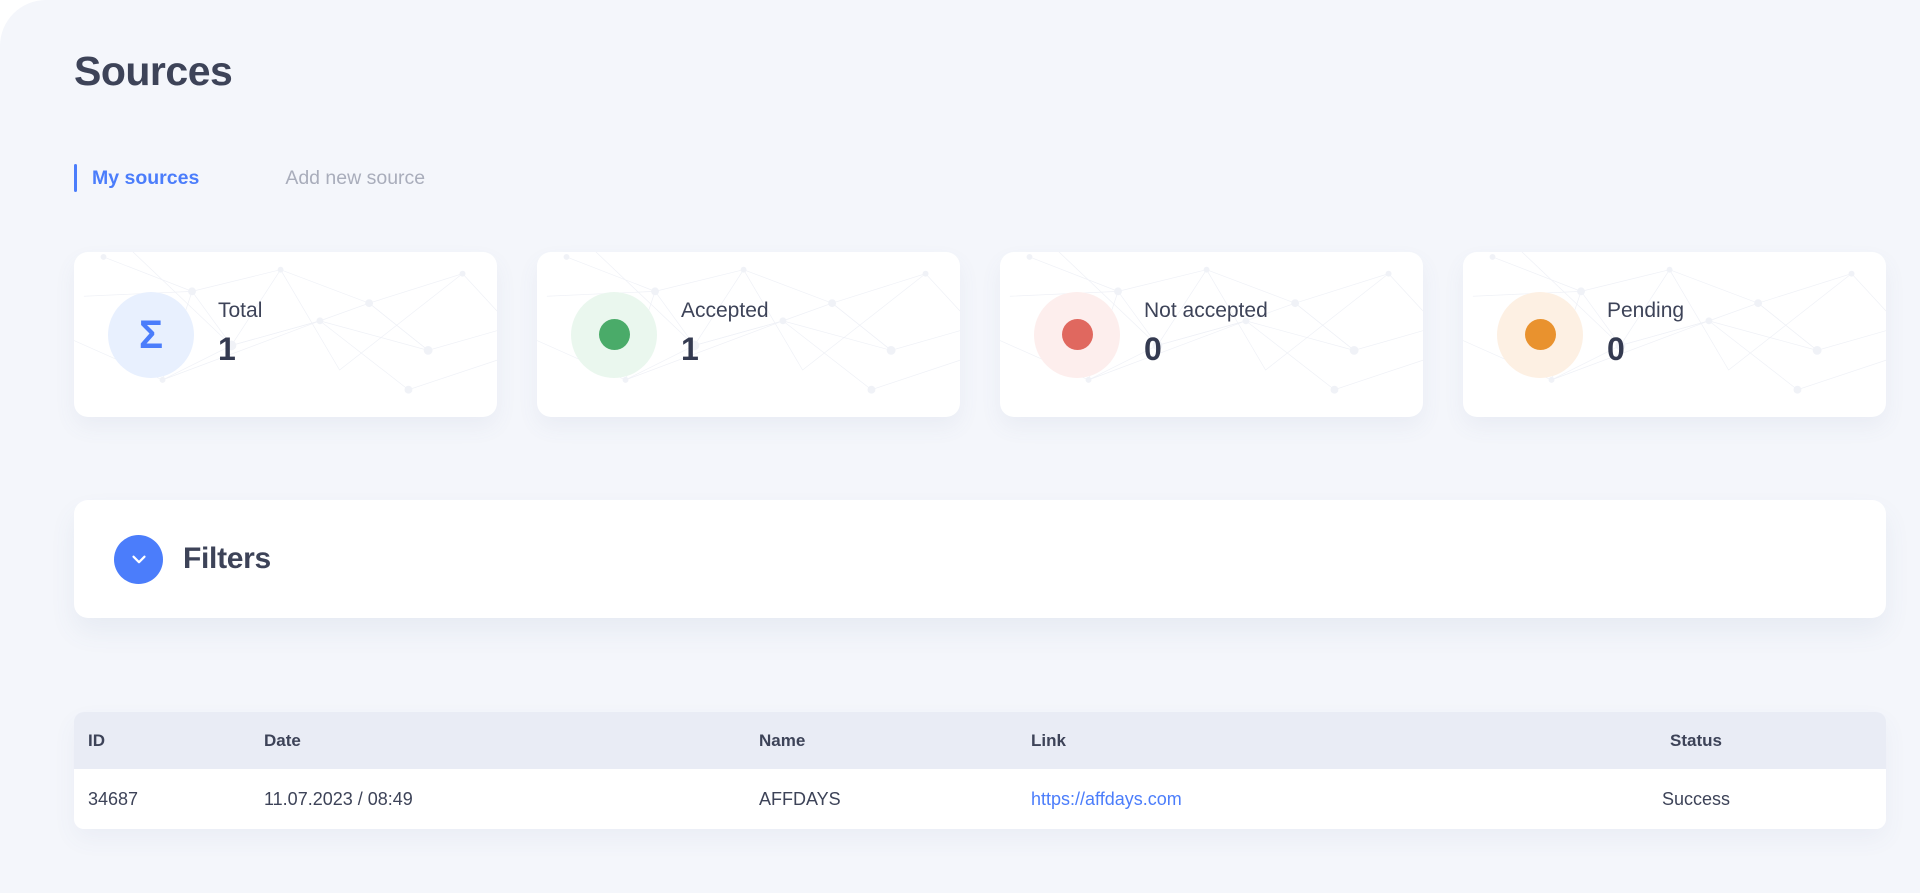 This screenshot has width=1920, height=893. I want to click on filters-toggle-button, so click(138, 559).